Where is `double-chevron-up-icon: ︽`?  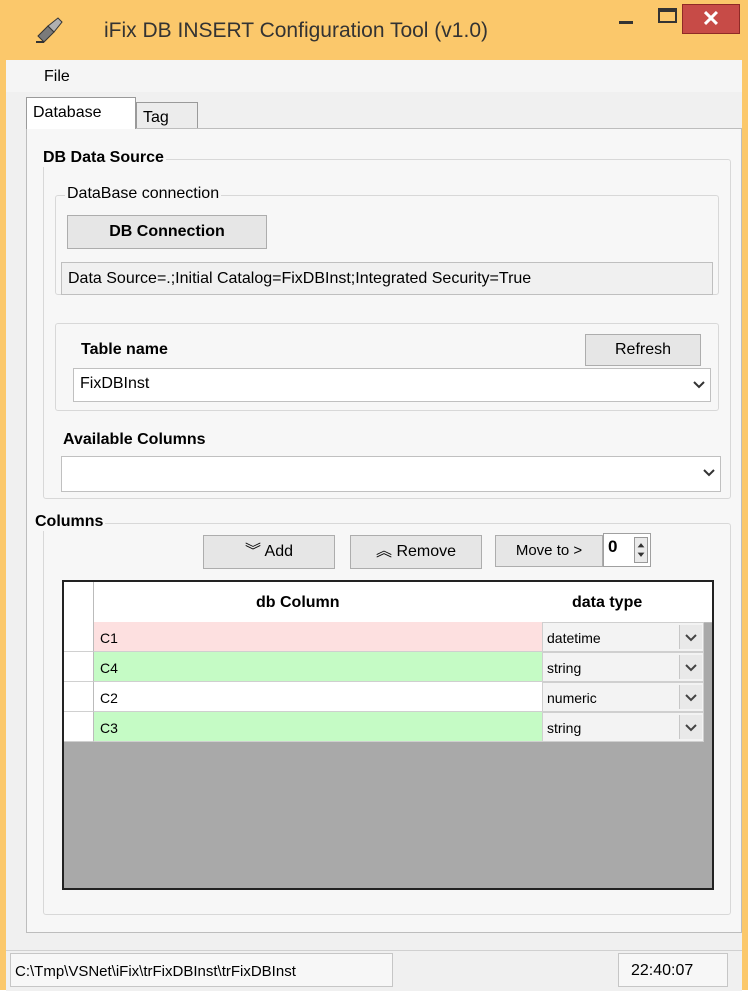
double-chevron-up-icon: ︽ is located at coordinates (383, 551).